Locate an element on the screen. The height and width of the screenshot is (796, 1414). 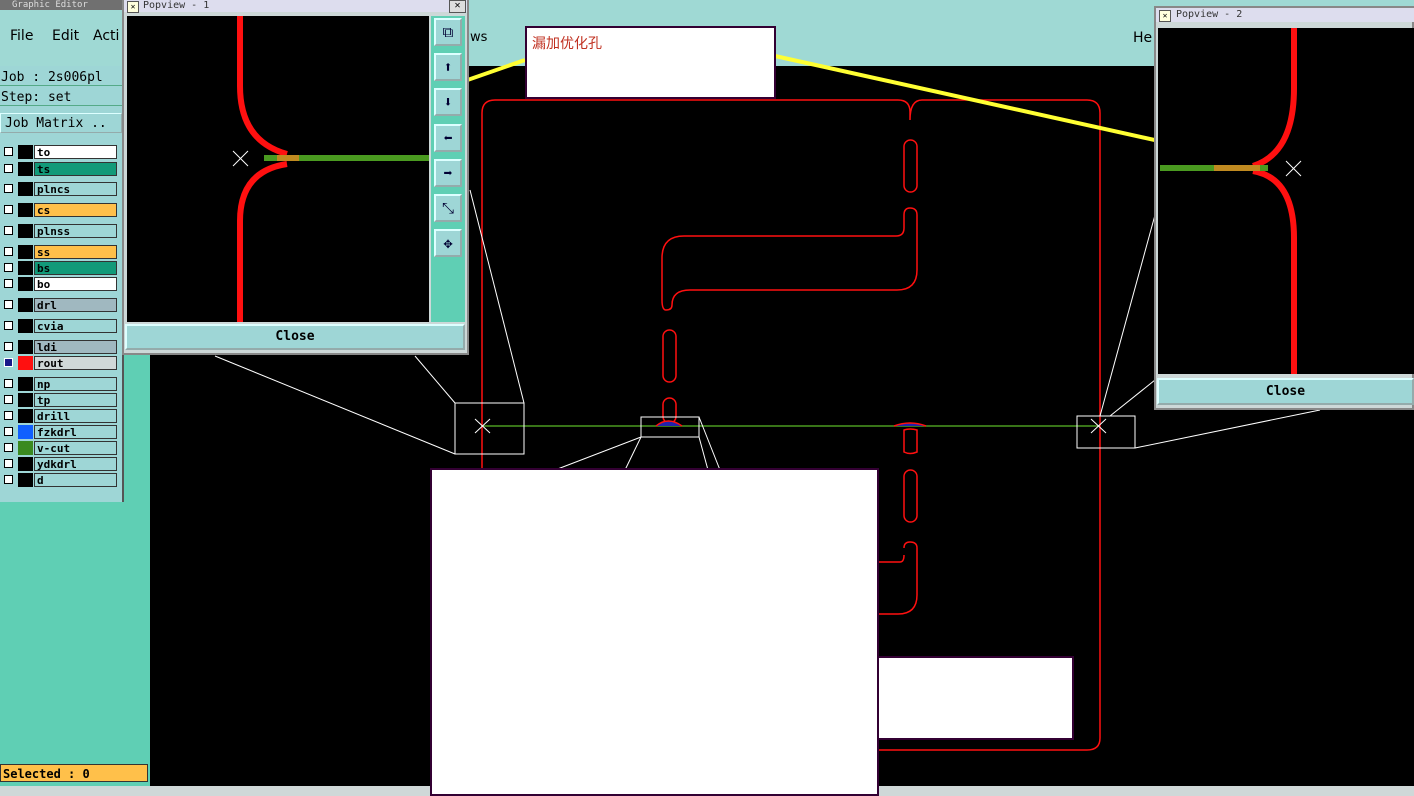
zoom-out-icon: ⤡ is located at coordinates (448, 208).